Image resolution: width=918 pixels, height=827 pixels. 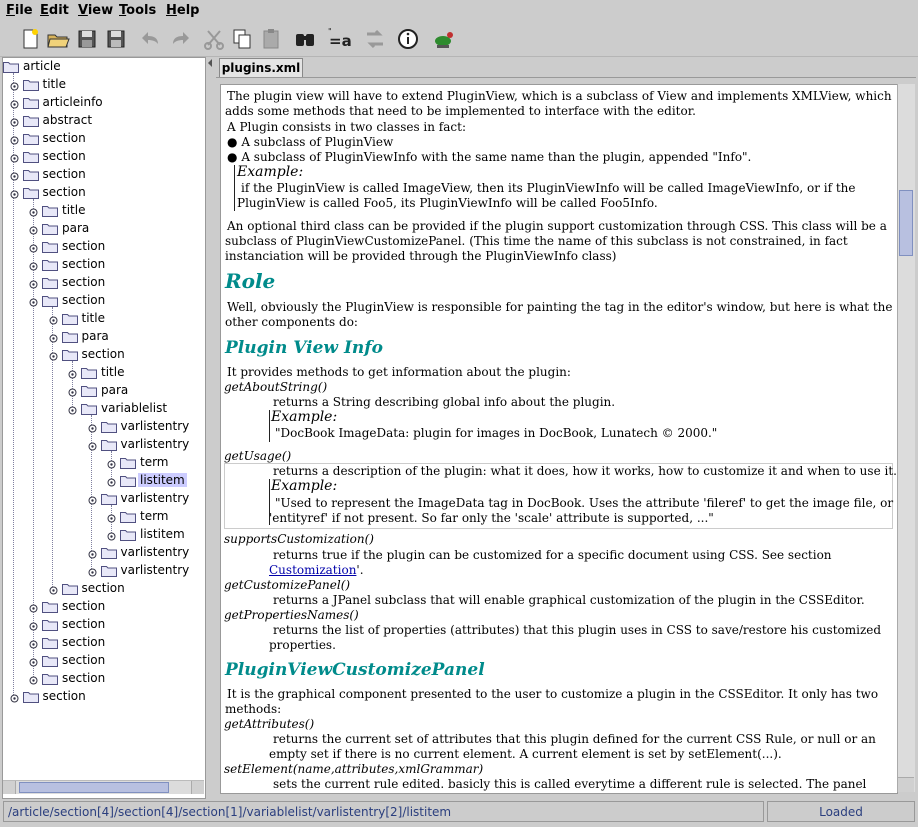 I want to click on menu-view: View, so click(x=95, y=10).